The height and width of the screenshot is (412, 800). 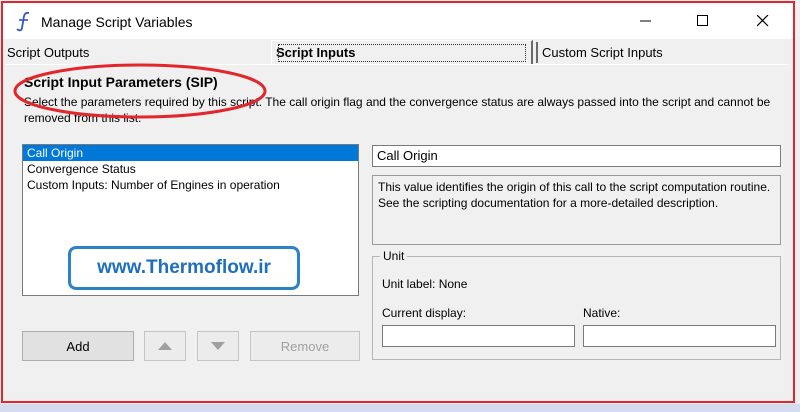 What do you see at coordinates (190, 153) in the screenshot?
I see `list-item: Call Origin` at bounding box center [190, 153].